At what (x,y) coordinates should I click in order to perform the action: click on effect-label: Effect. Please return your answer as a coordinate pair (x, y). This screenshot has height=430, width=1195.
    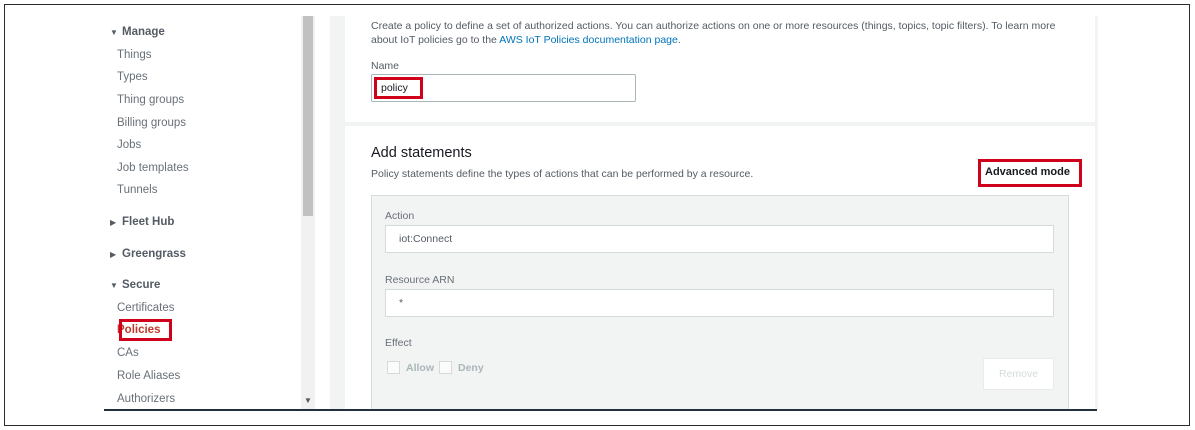
    Looking at the image, I should click on (398, 343).